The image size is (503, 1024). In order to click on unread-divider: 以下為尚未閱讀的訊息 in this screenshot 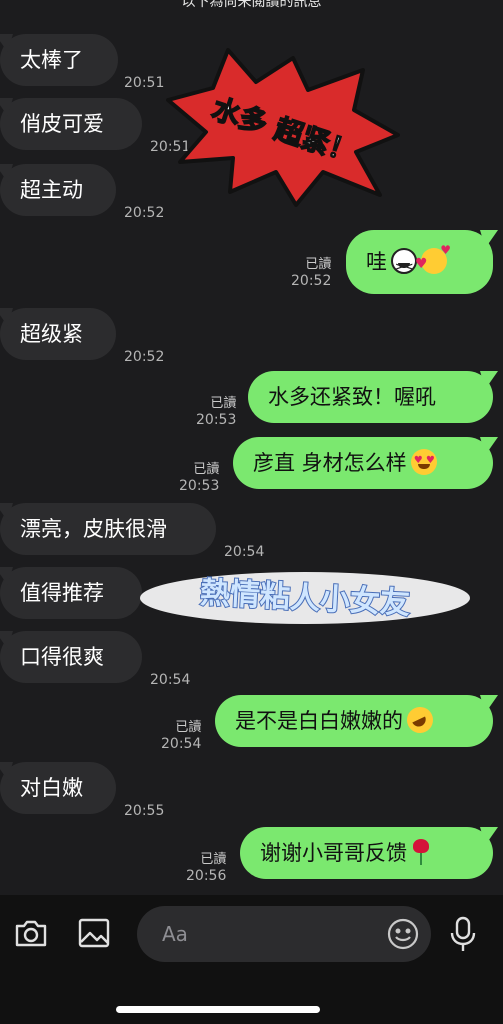, I will do `click(251, 7)`.